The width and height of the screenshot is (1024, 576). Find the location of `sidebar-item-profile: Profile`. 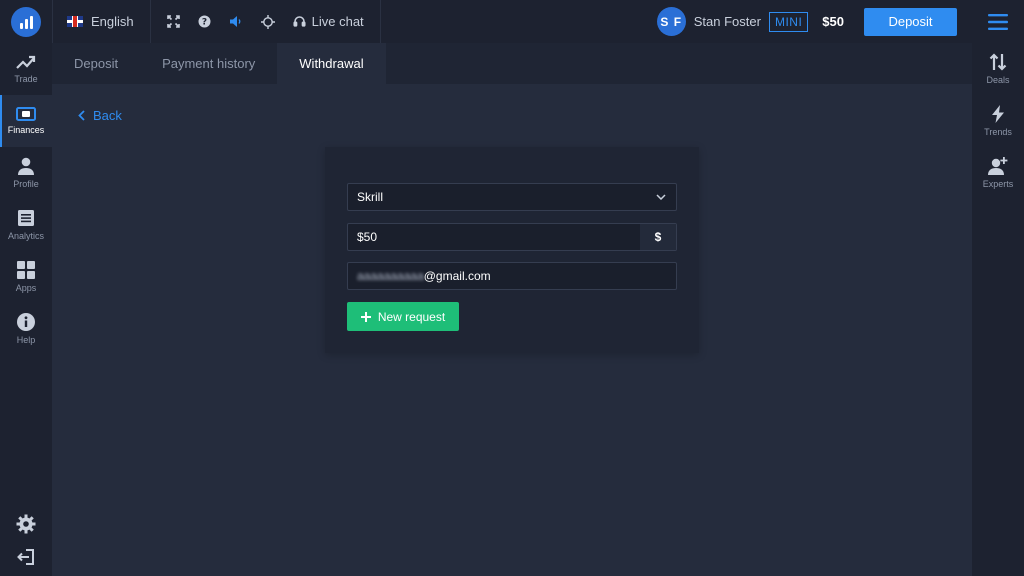

sidebar-item-profile: Profile is located at coordinates (26, 173).